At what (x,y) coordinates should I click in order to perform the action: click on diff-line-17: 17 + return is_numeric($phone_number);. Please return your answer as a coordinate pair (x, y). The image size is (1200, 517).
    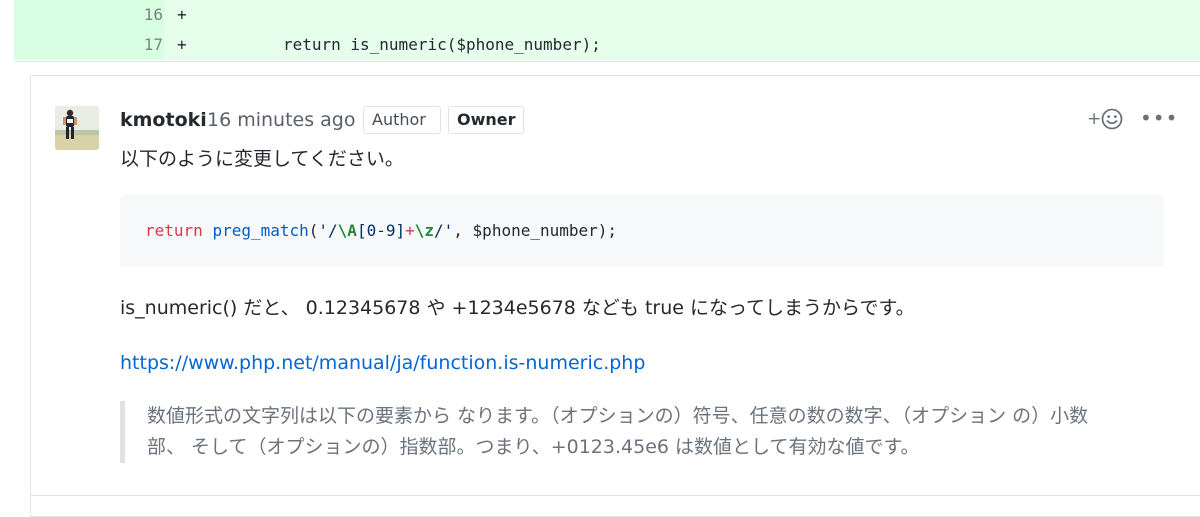
    Looking at the image, I should click on (607, 45).